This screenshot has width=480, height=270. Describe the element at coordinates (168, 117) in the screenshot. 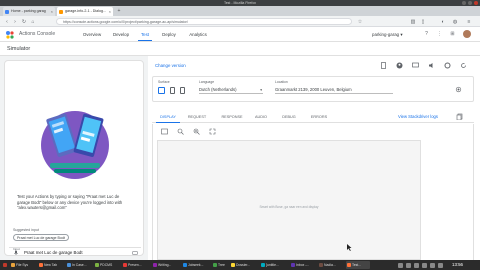

I see `tab-display: DISPLAY` at that location.